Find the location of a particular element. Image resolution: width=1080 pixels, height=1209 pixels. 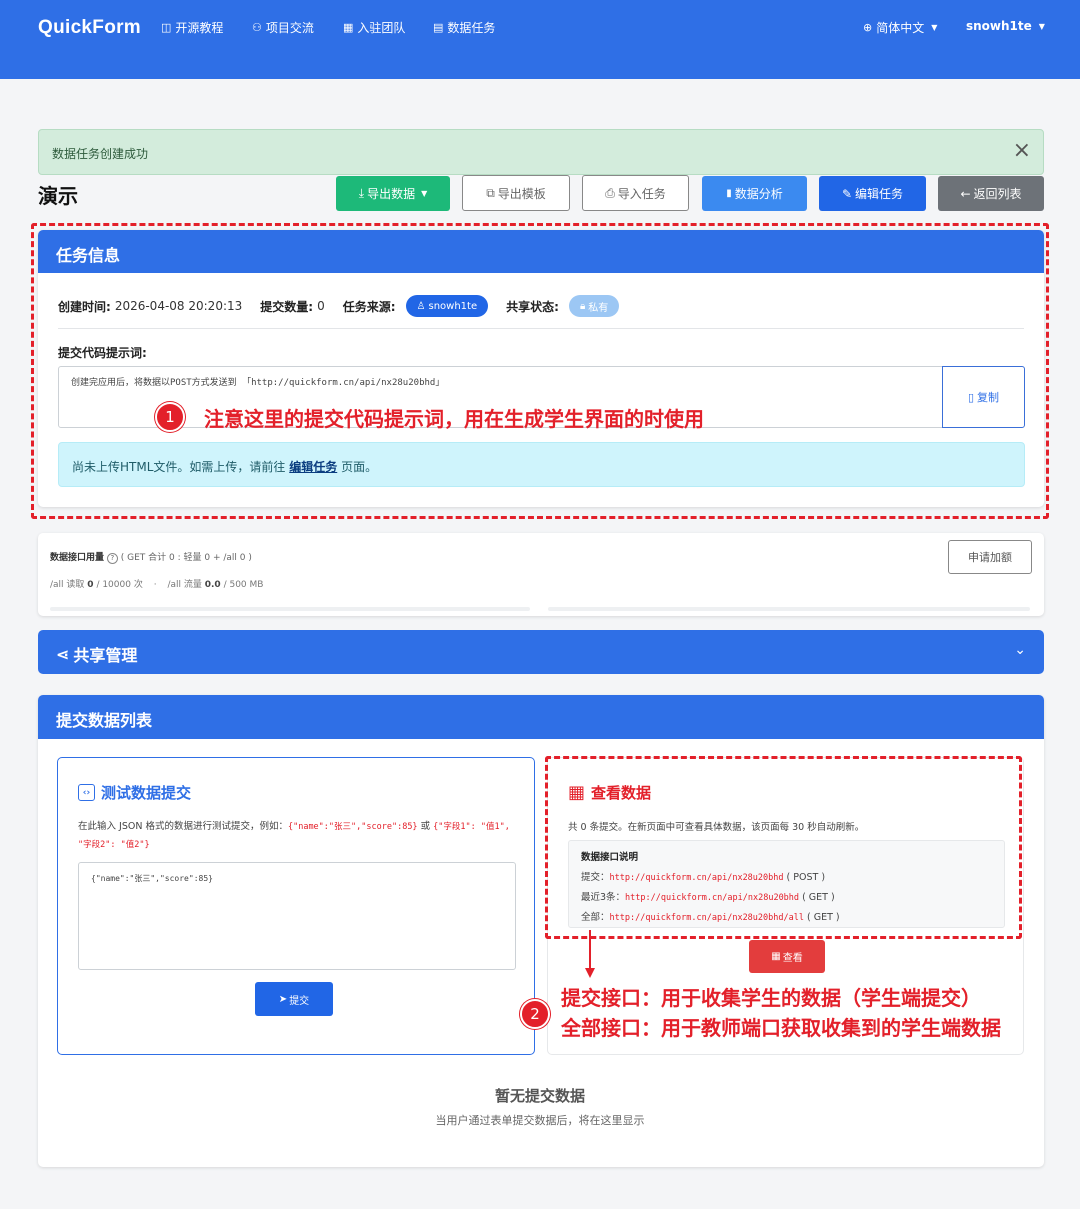

share-management-panel: ⋖ 共享管理 ⌄ is located at coordinates (541, 652).